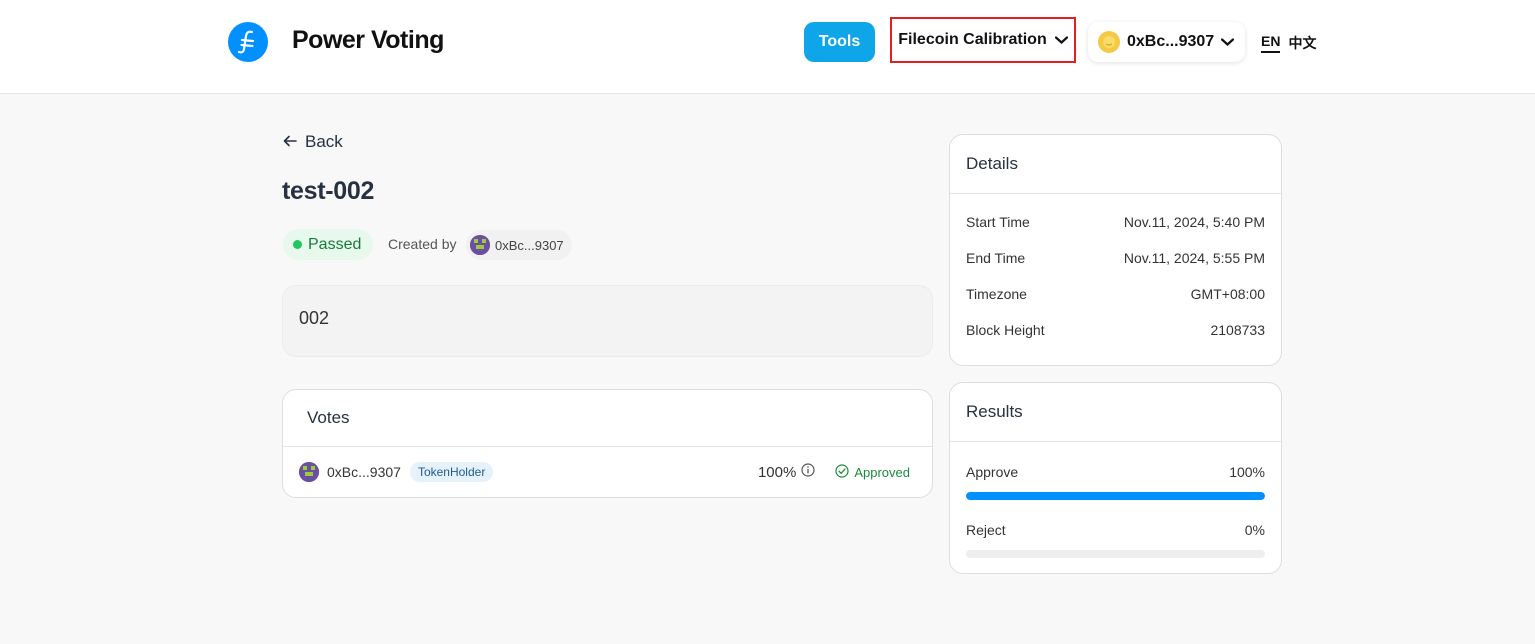 This screenshot has height=644, width=1535. I want to click on vote-percent: 100%, so click(786, 472).